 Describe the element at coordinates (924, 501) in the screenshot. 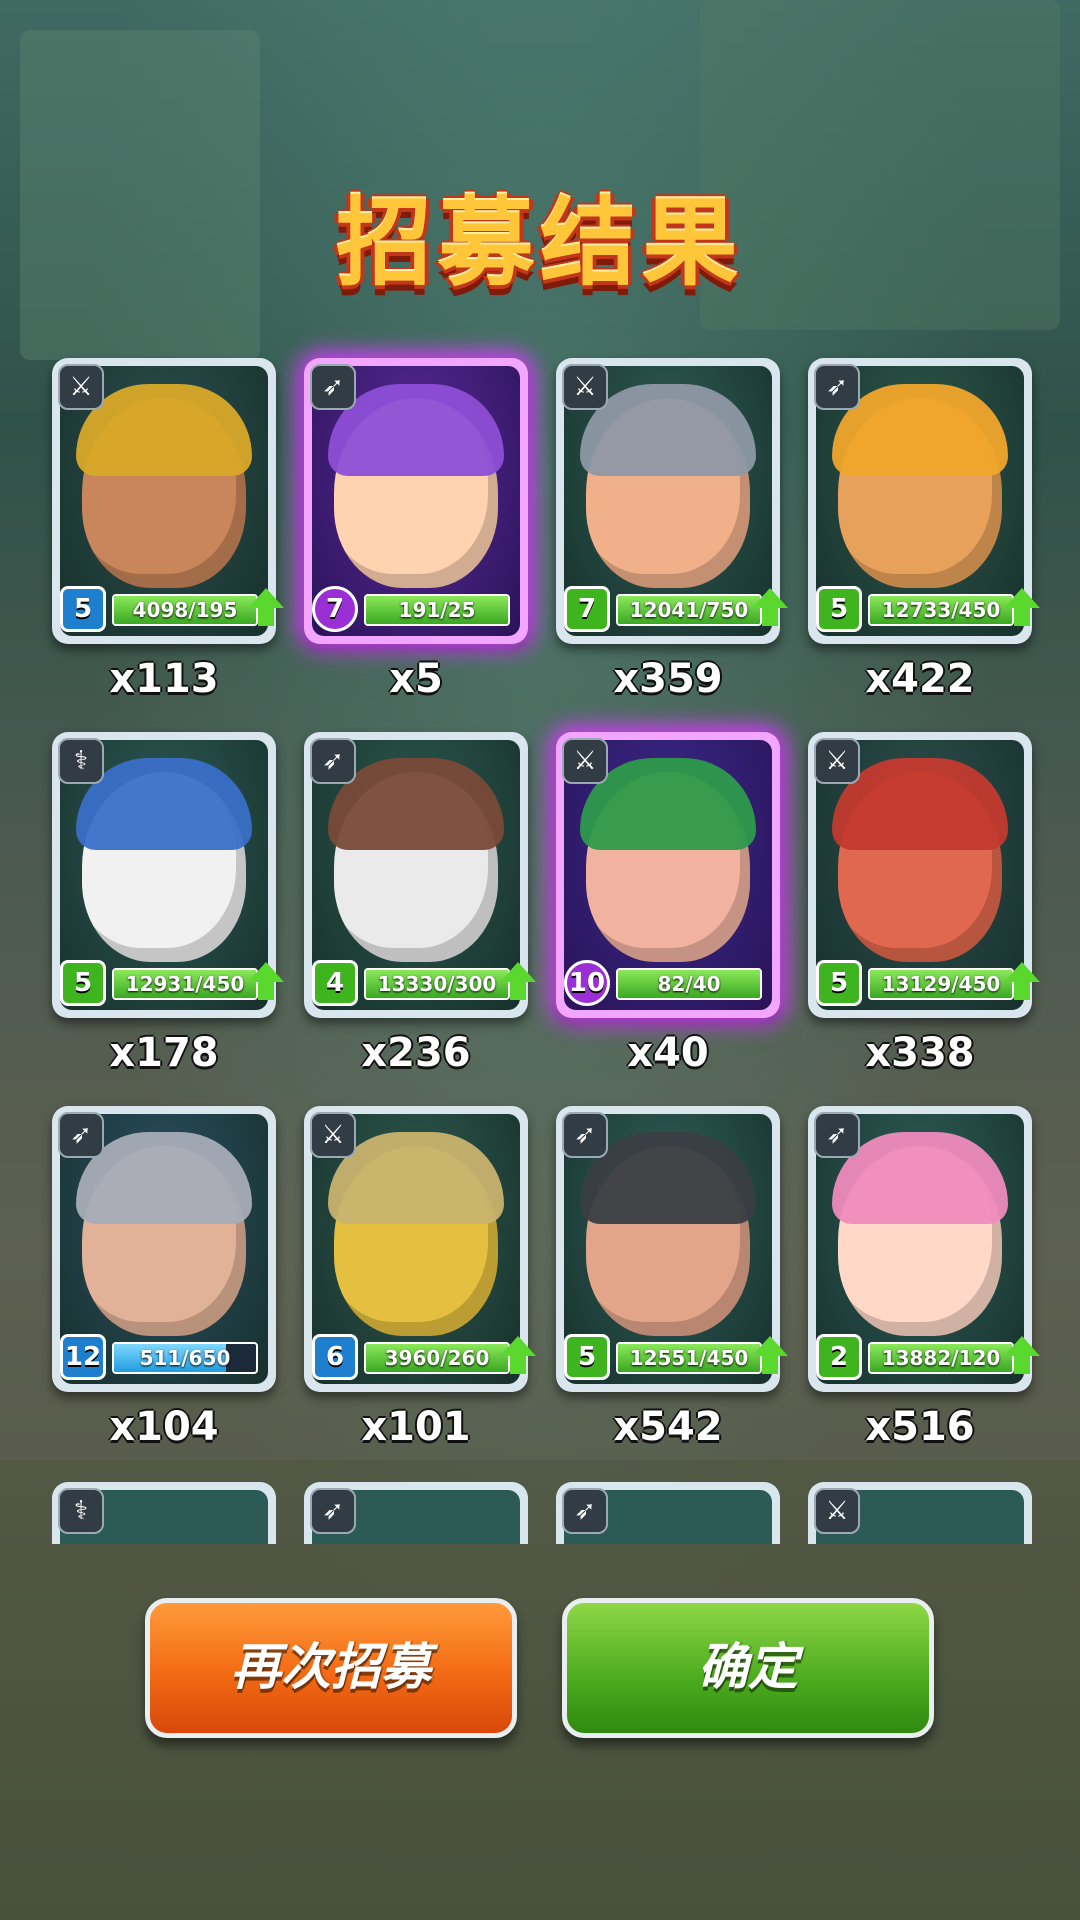

I see `hero-card-frame: ➶ 5 12733/450` at that location.